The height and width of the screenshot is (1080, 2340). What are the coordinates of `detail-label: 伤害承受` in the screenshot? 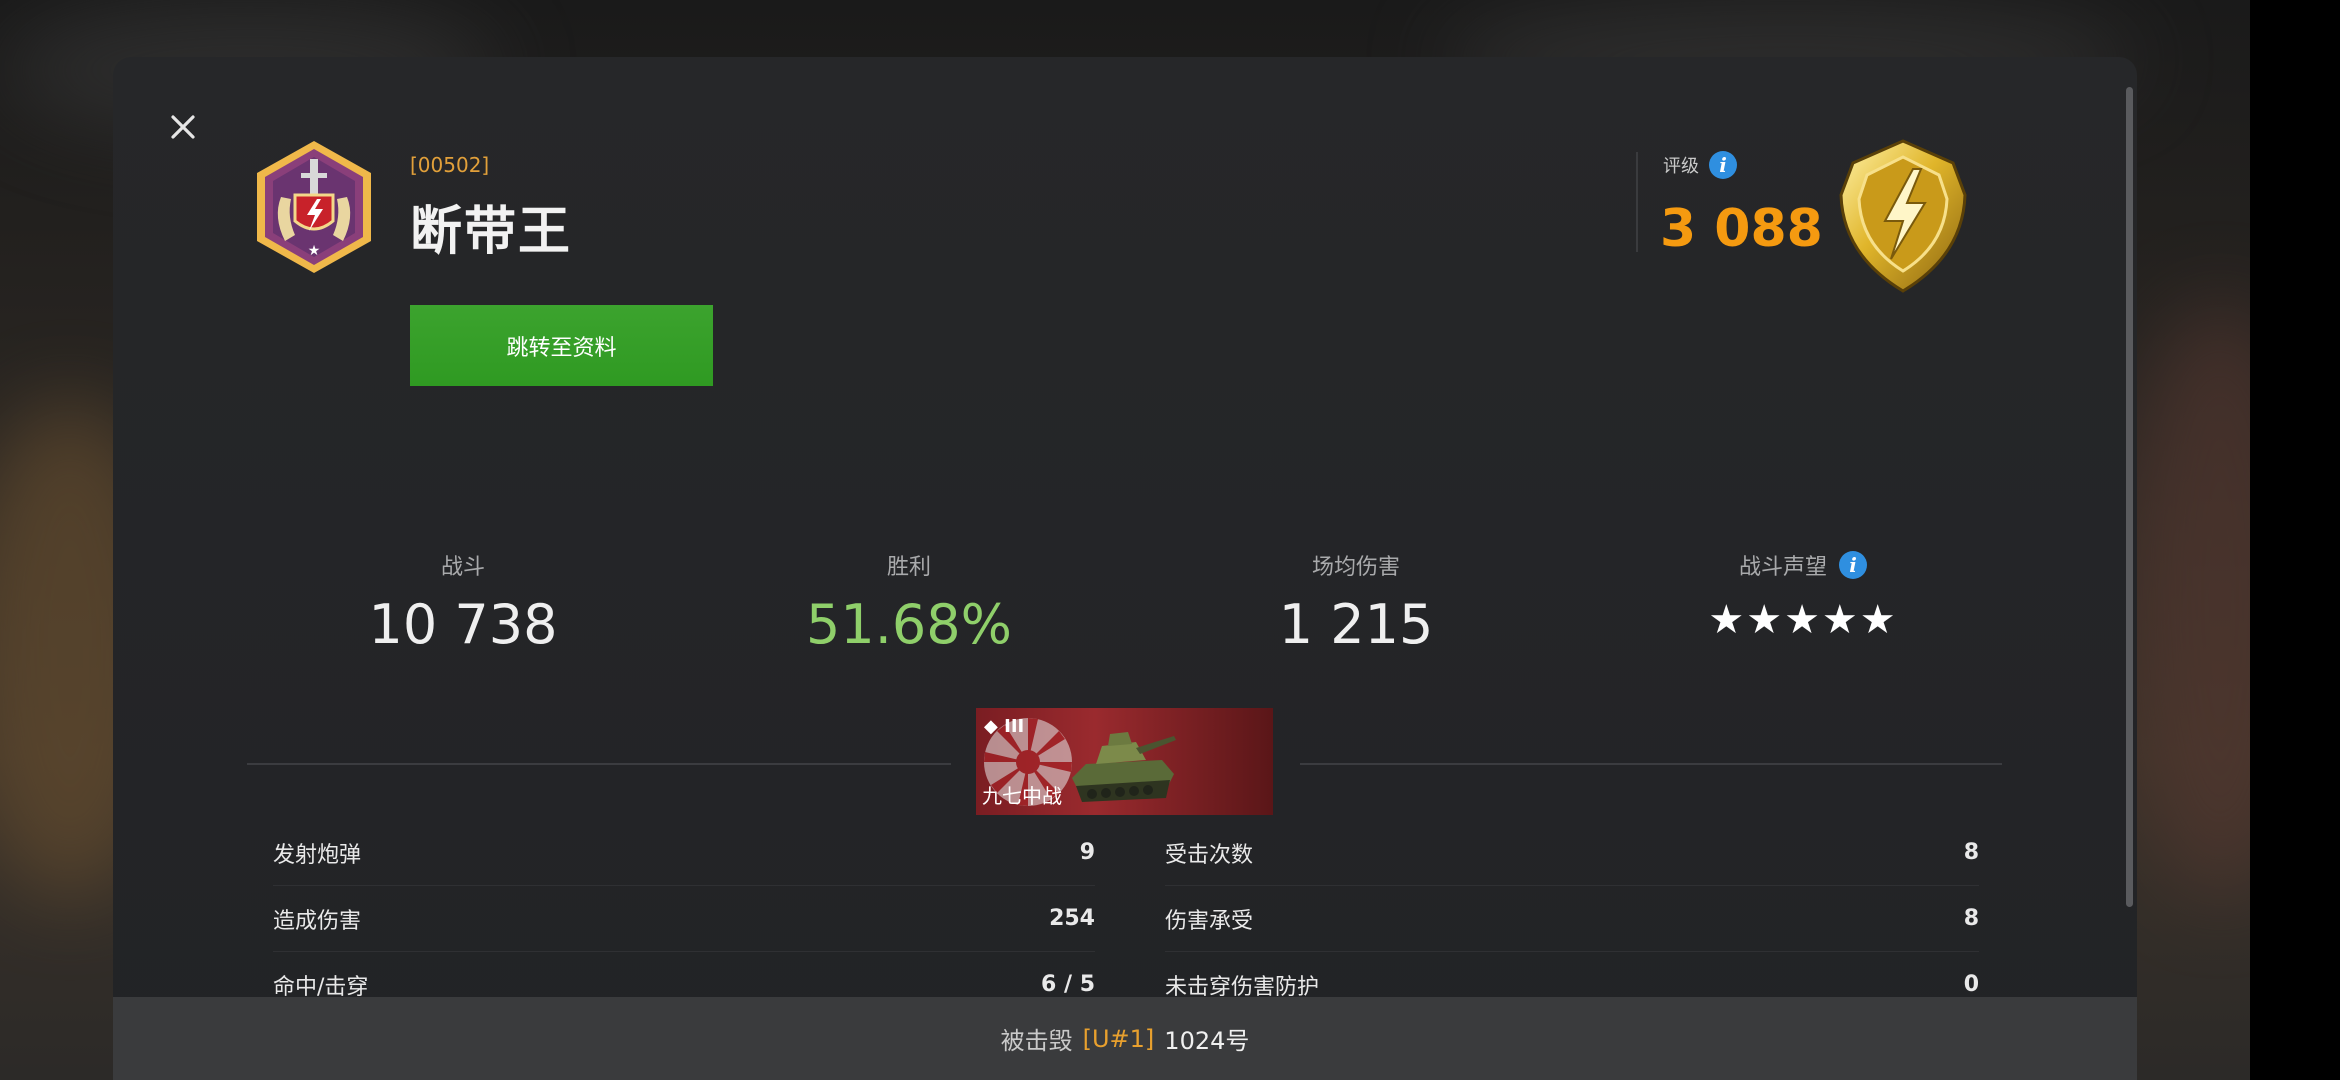 It's located at (1209, 921).